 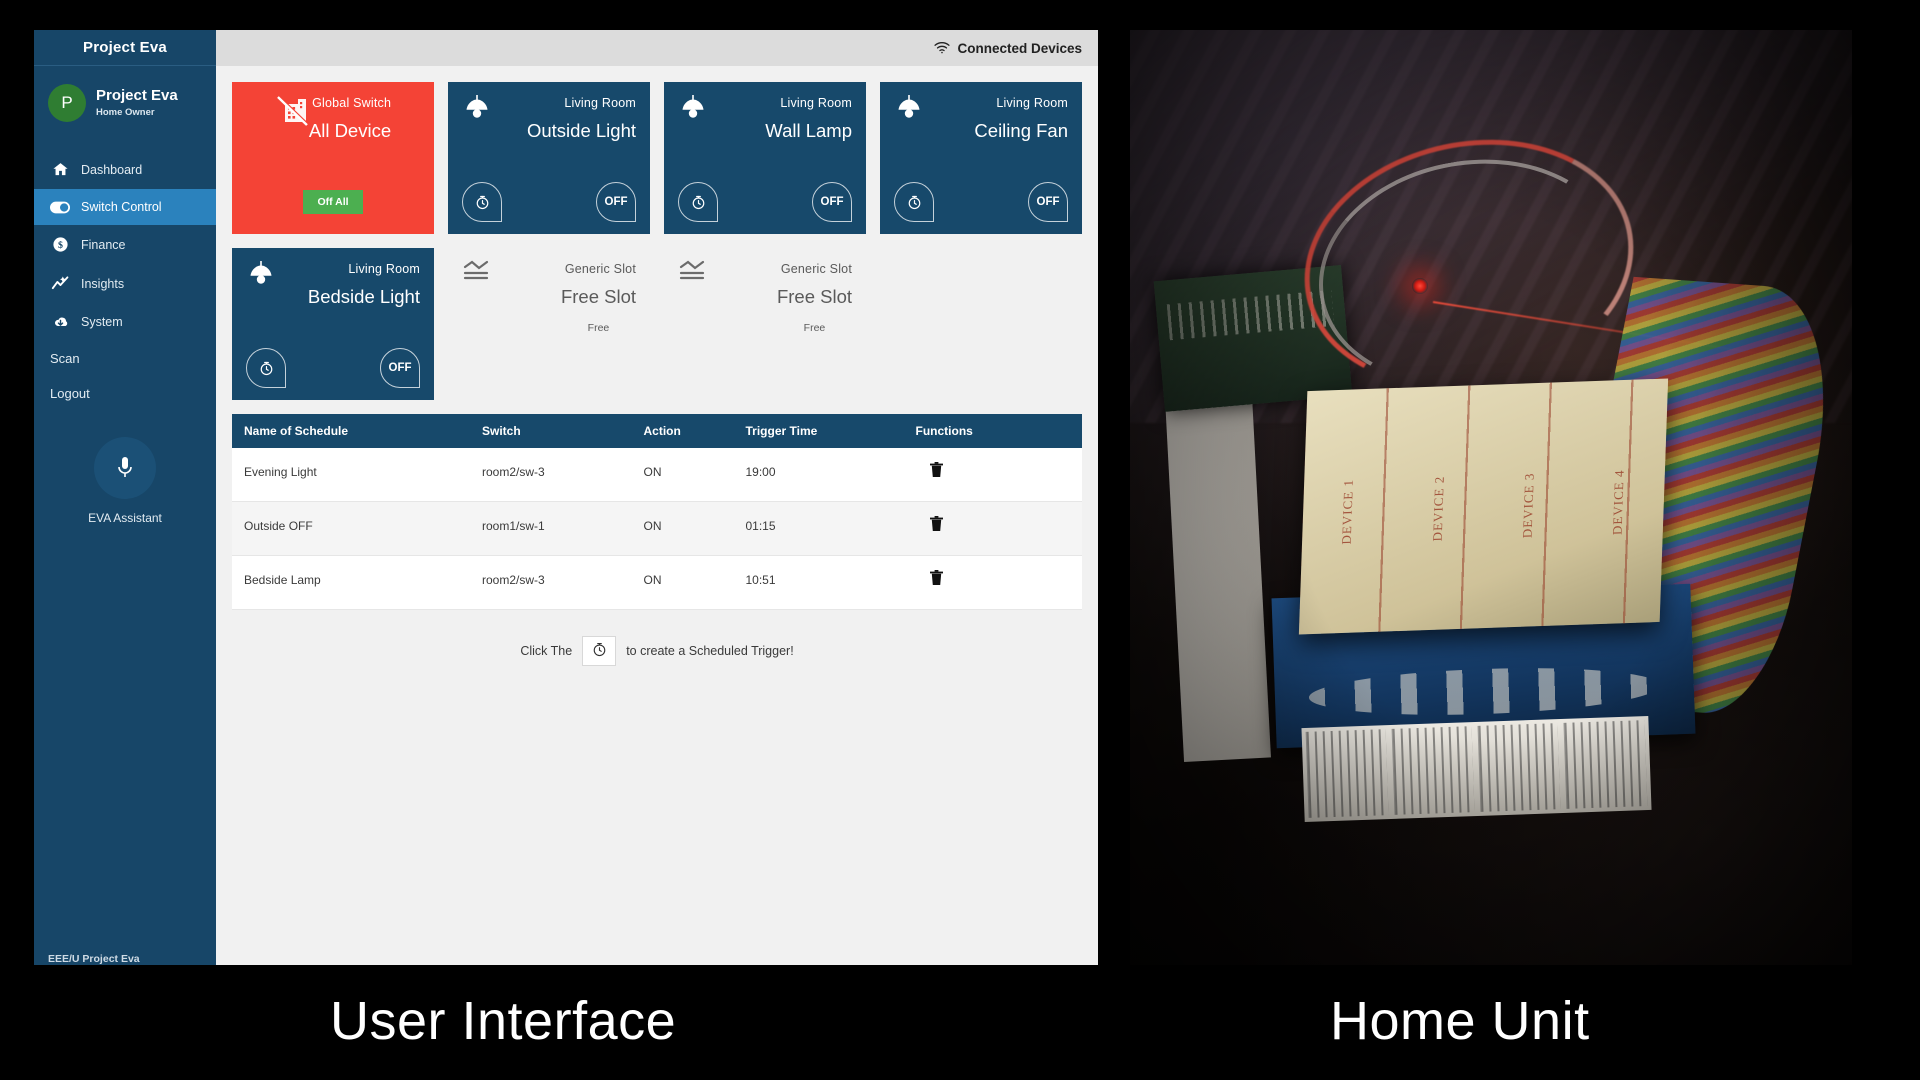 What do you see at coordinates (765, 324) in the screenshot?
I see `card-free-slot-2: Generic Slot Free Slot Free` at bounding box center [765, 324].